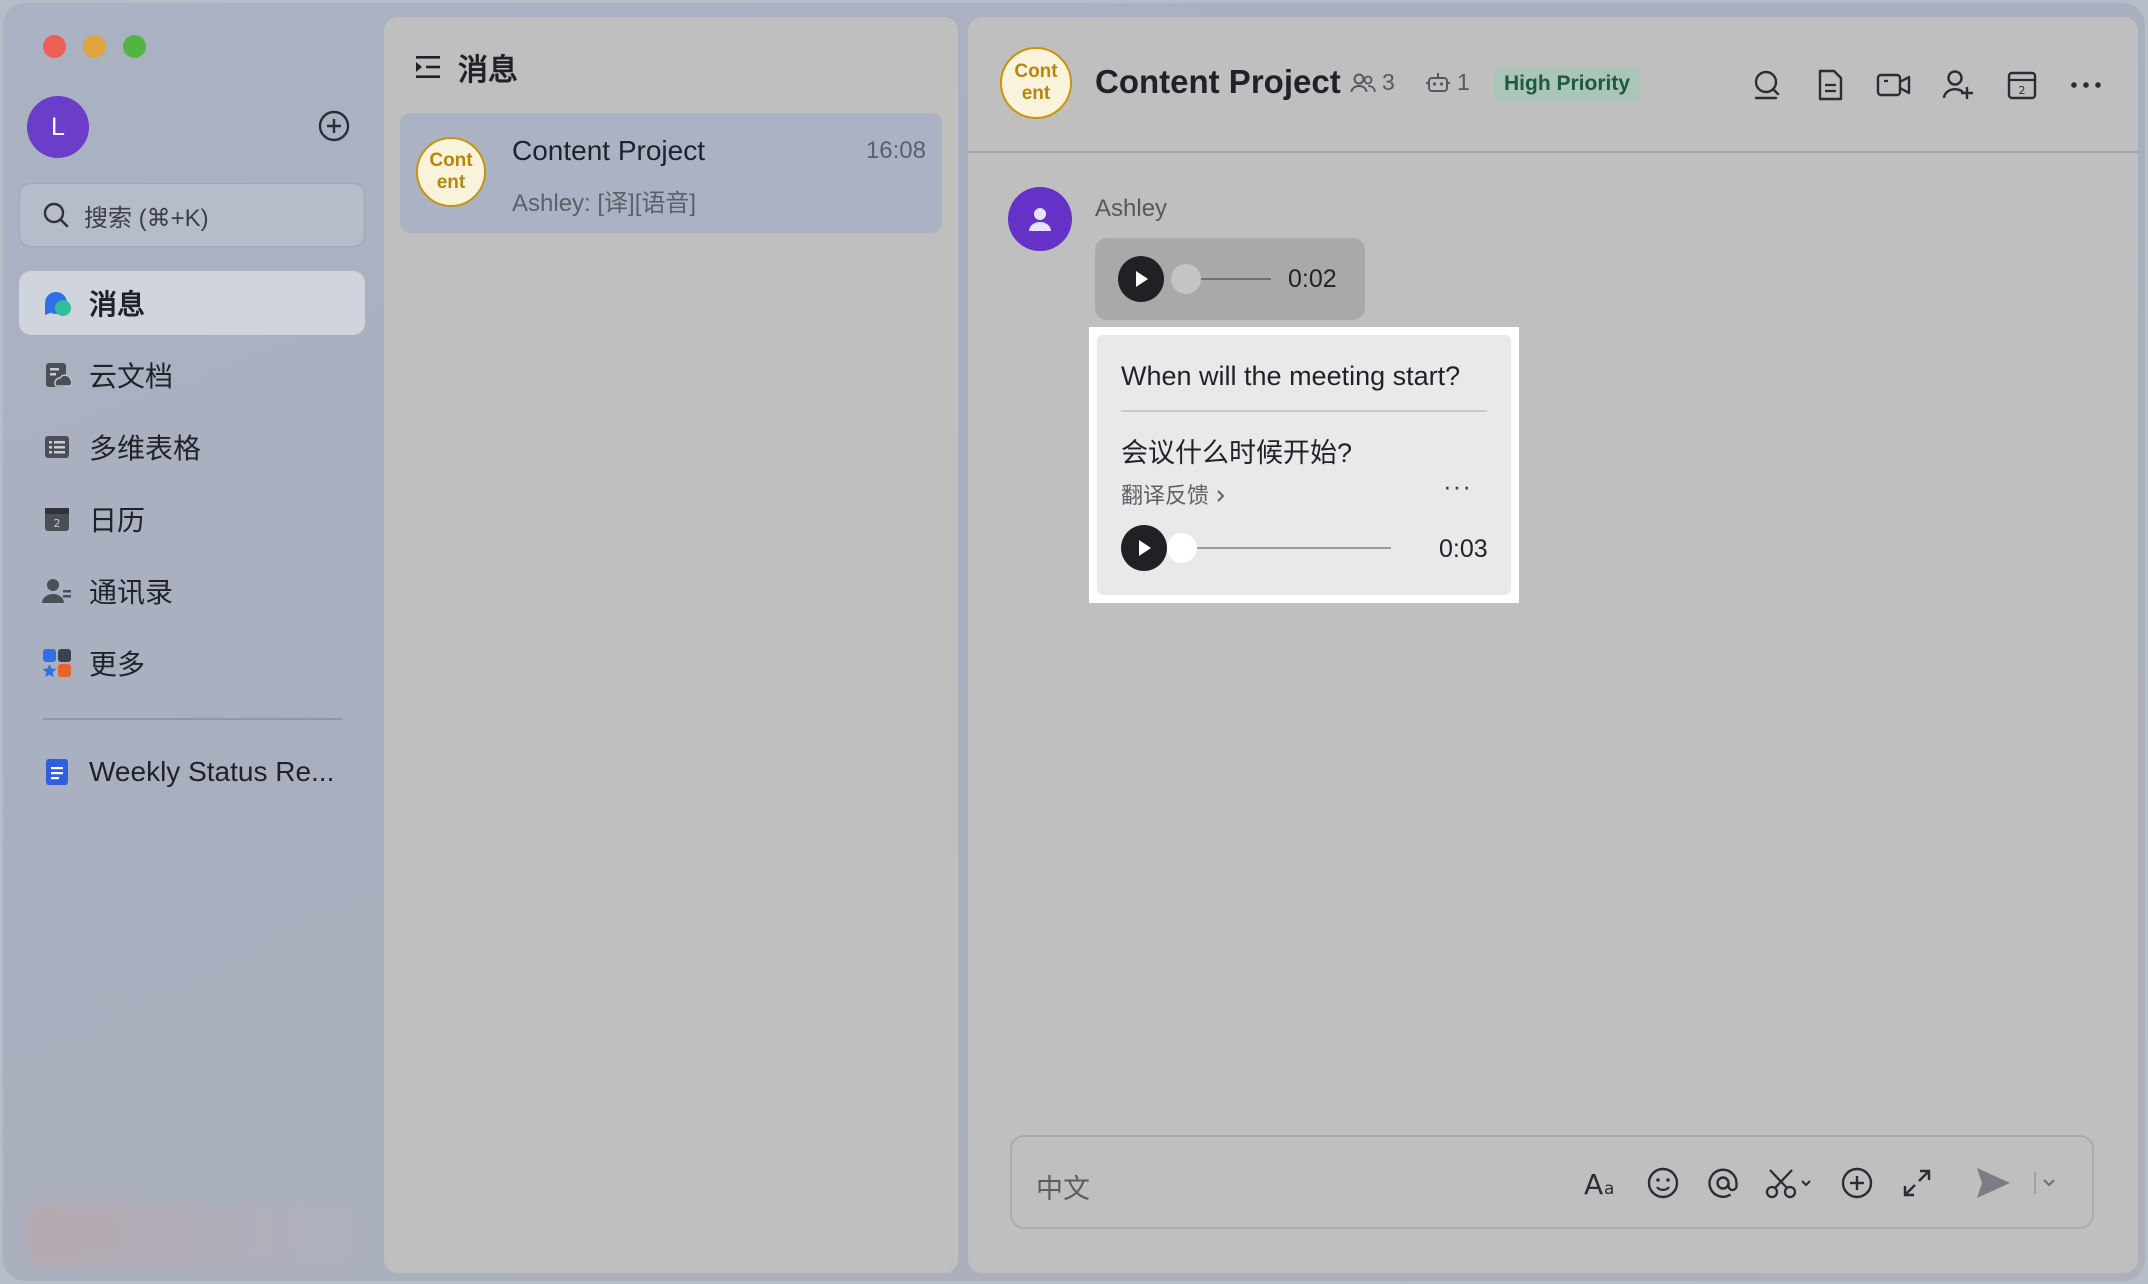  Describe the element at coordinates (428, 67) in the screenshot. I see `collapse-sidebar-icon` at that location.